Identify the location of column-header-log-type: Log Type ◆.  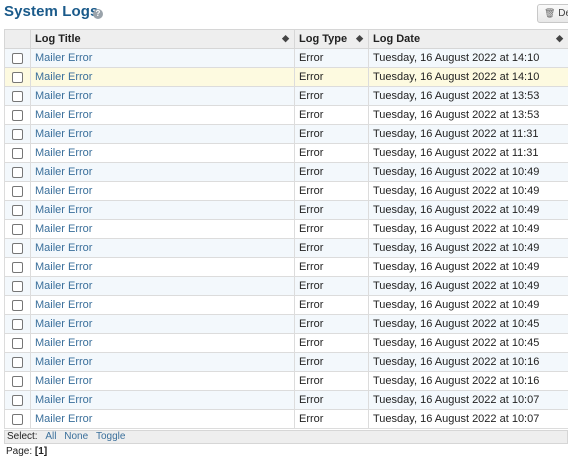
(331, 39).